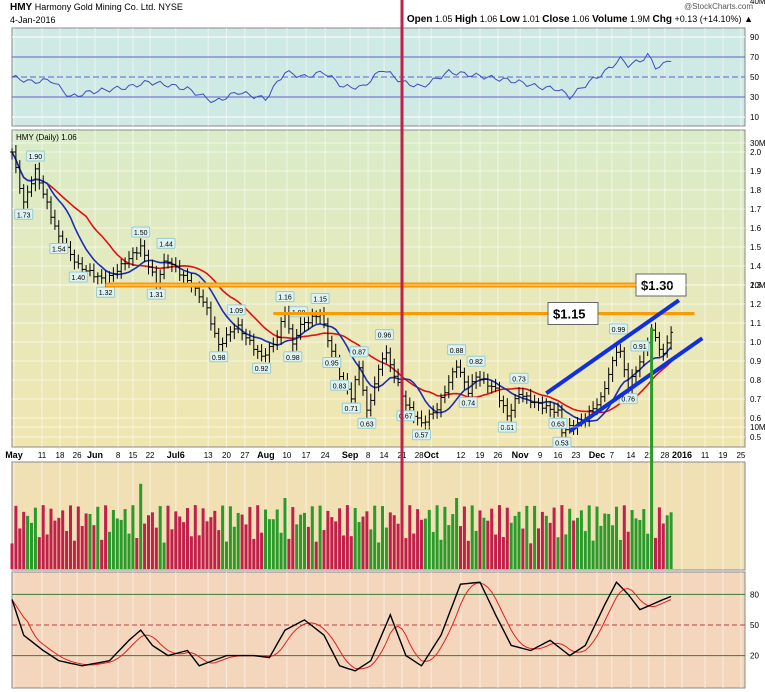 The height and width of the screenshot is (692, 765). I want to click on price-label: 0.76, so click(628, 400).